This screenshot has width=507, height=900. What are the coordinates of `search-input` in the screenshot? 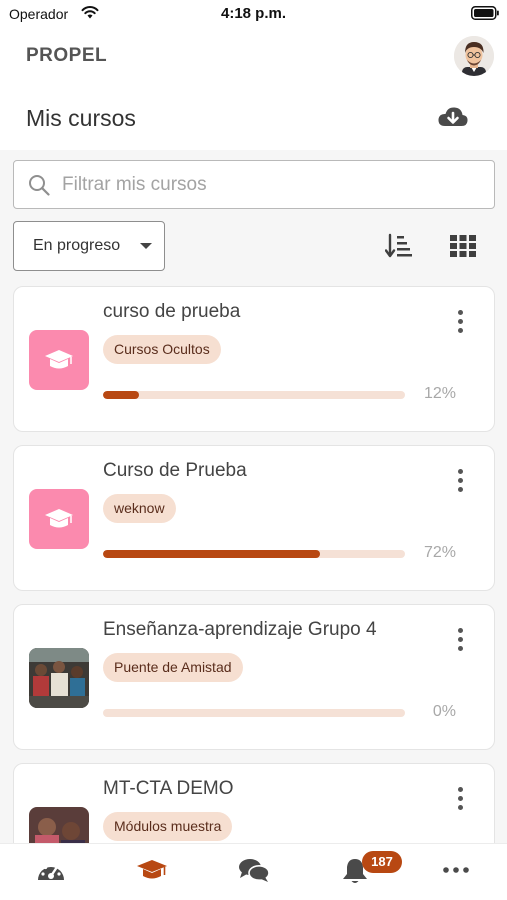 It's located at (272, 184).